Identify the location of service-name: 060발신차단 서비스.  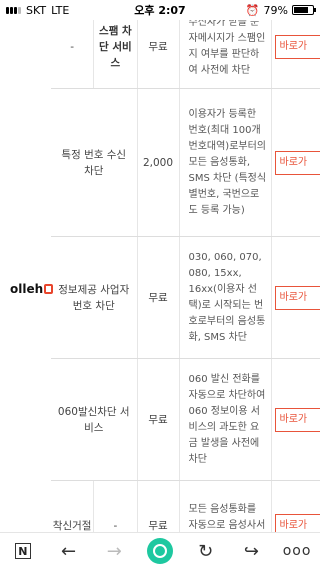
(94, 419).